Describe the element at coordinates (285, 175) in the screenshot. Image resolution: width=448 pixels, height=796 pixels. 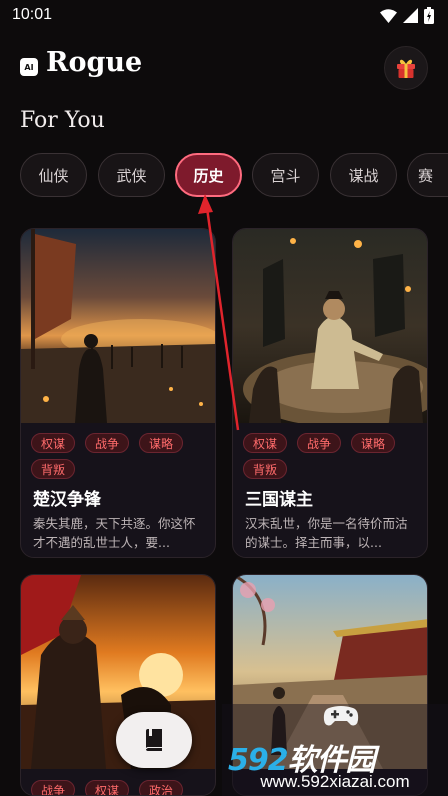
I see `tab-palace: 宫斗` at that location.